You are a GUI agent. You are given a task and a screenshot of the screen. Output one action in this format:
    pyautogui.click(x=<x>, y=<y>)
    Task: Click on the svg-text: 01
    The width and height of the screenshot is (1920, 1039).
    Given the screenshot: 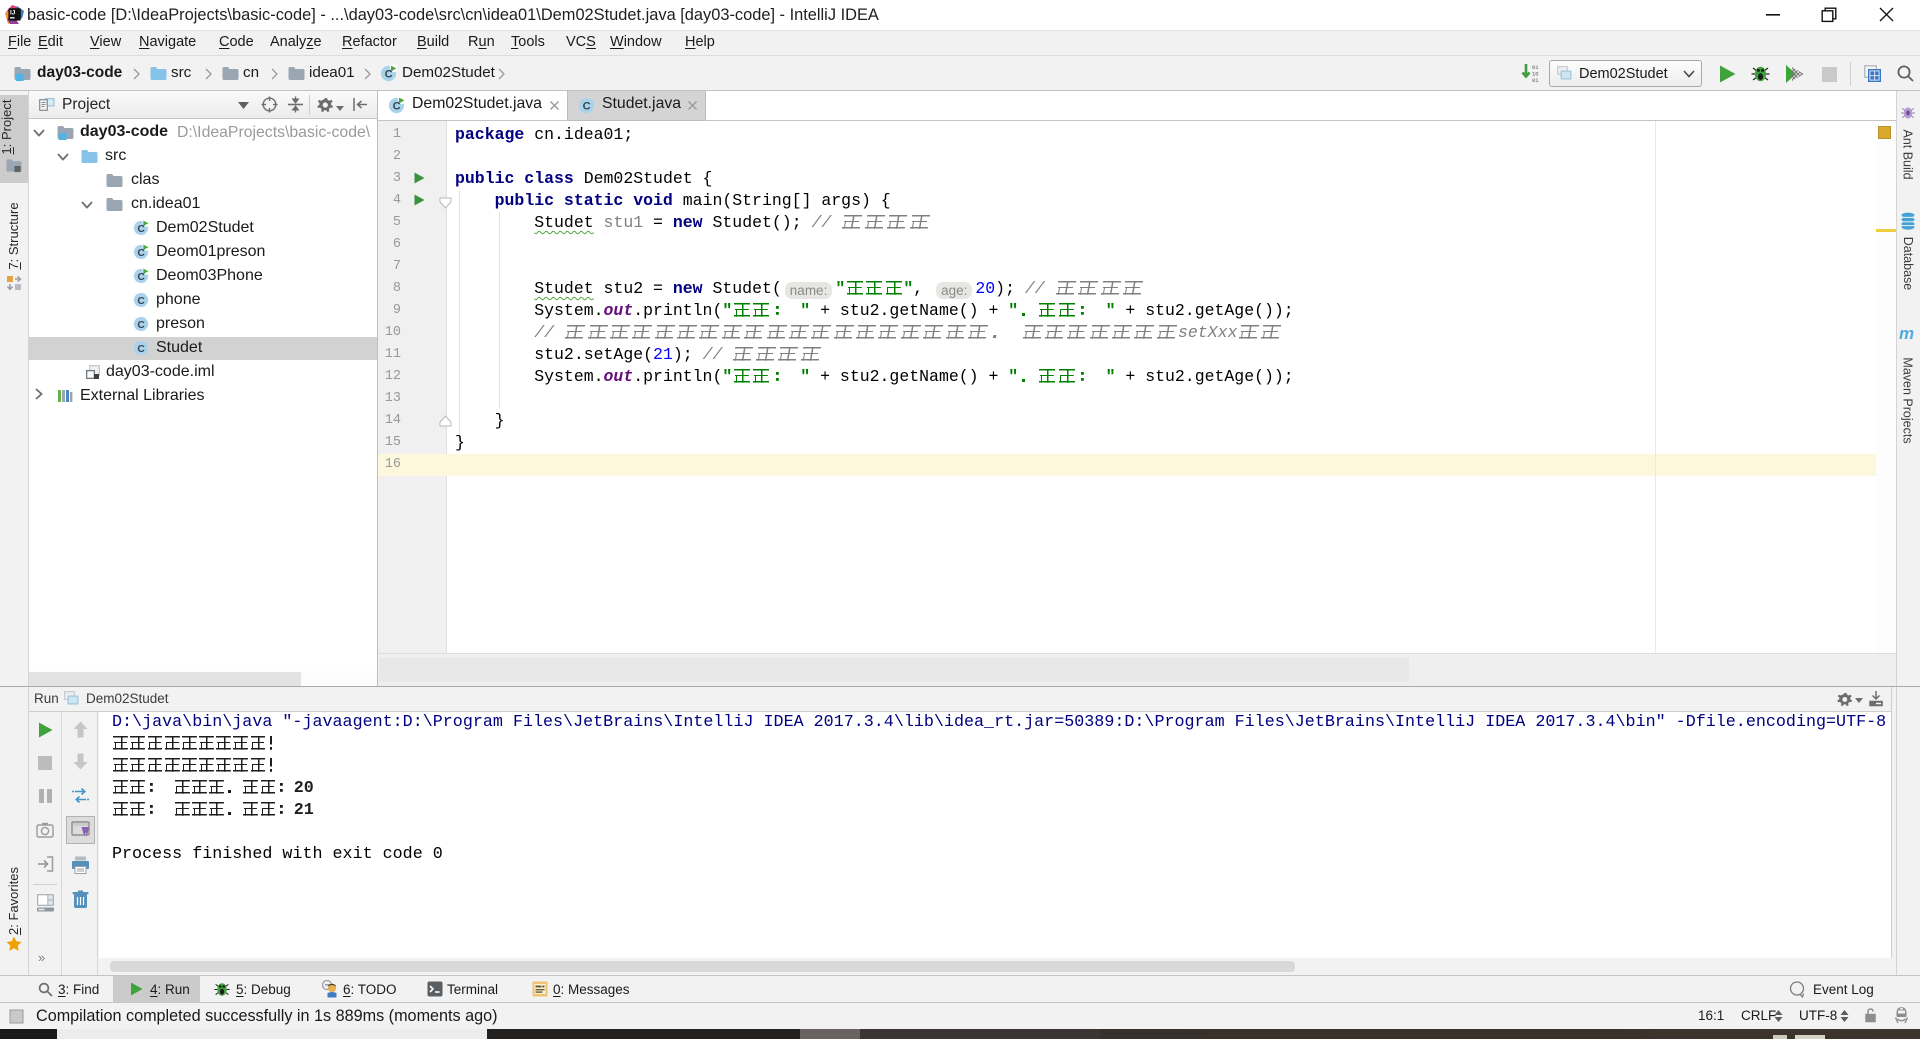 What is the action you would take?
    pyautogui.click(x=1535, y=80)
    